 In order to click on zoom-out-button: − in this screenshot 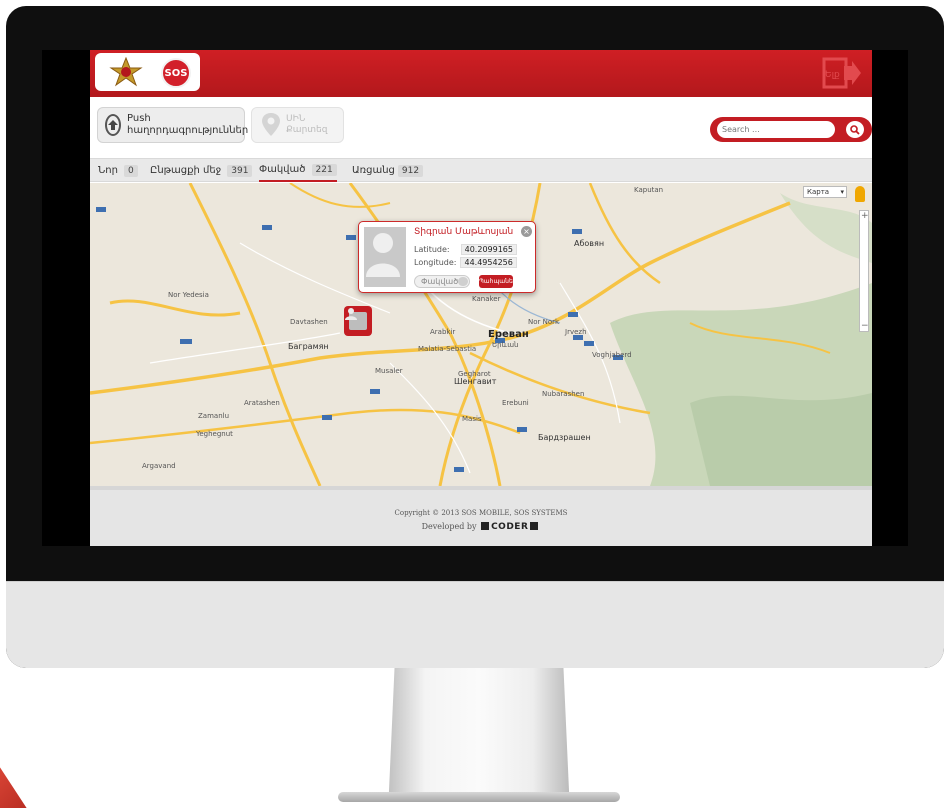, I will do `click(865, 326)`.